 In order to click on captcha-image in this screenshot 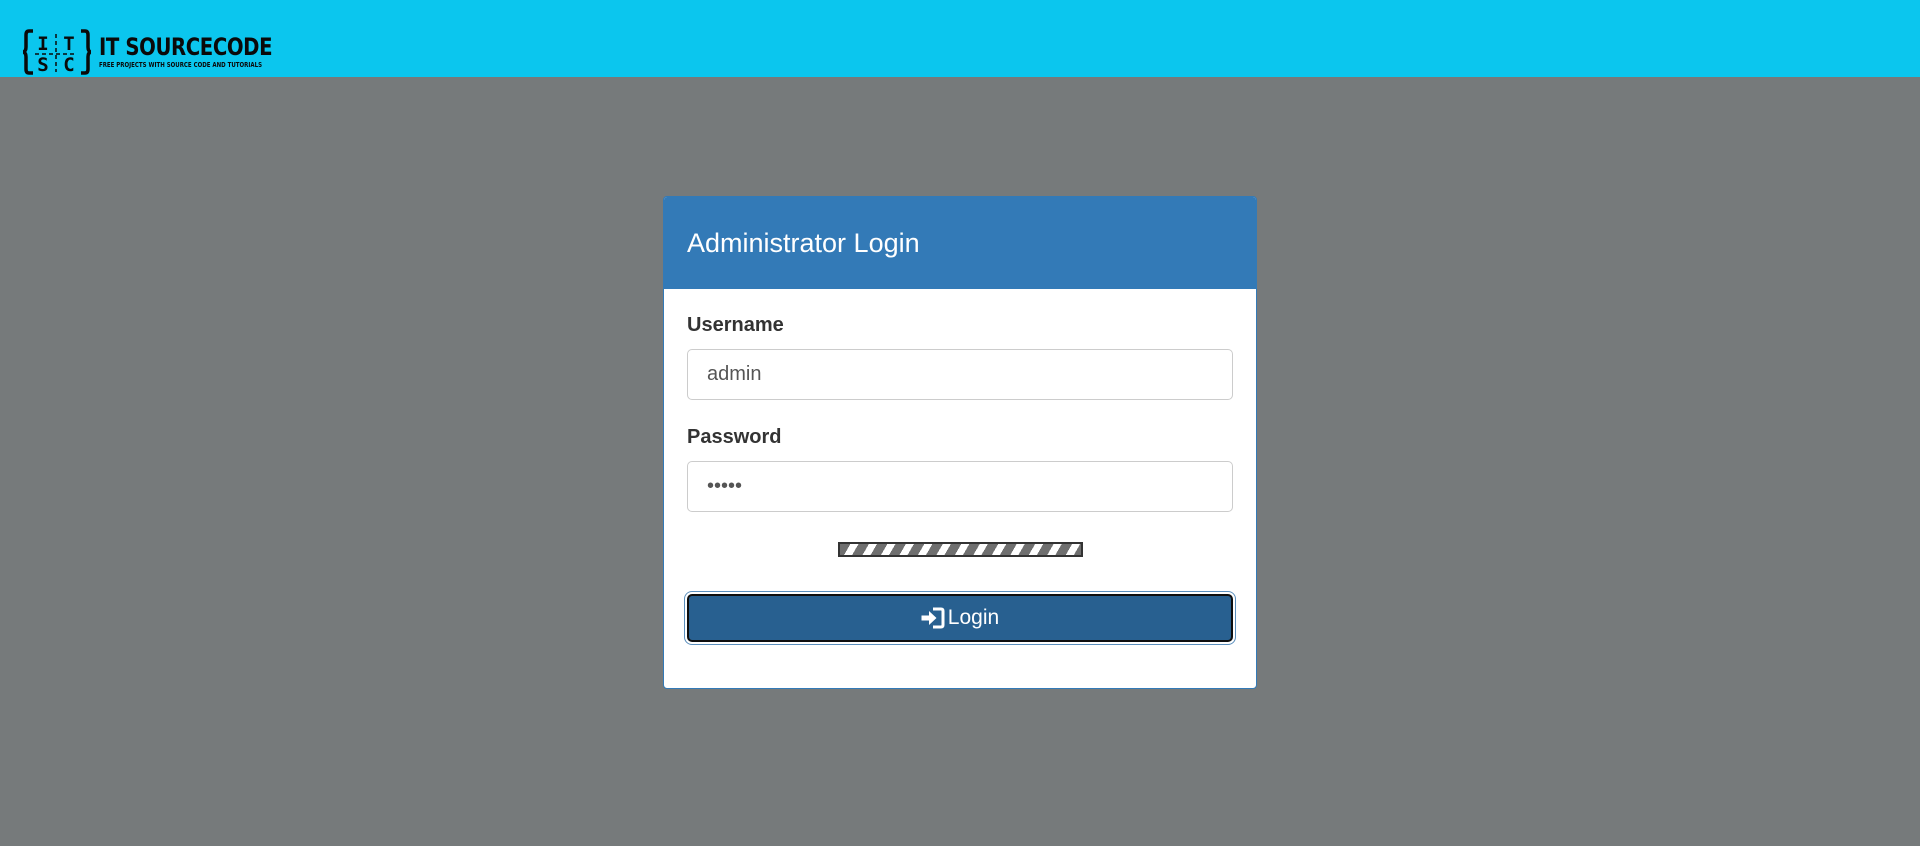, I will do `click(960, 549)`.